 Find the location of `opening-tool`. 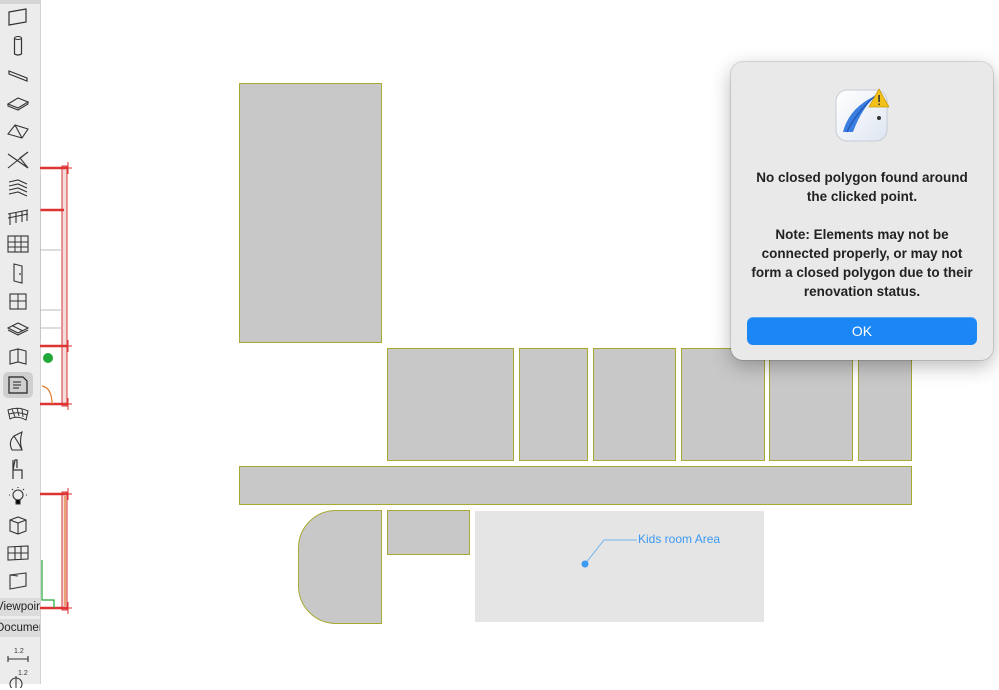

opening-tool is located at coordinates (18, 357).